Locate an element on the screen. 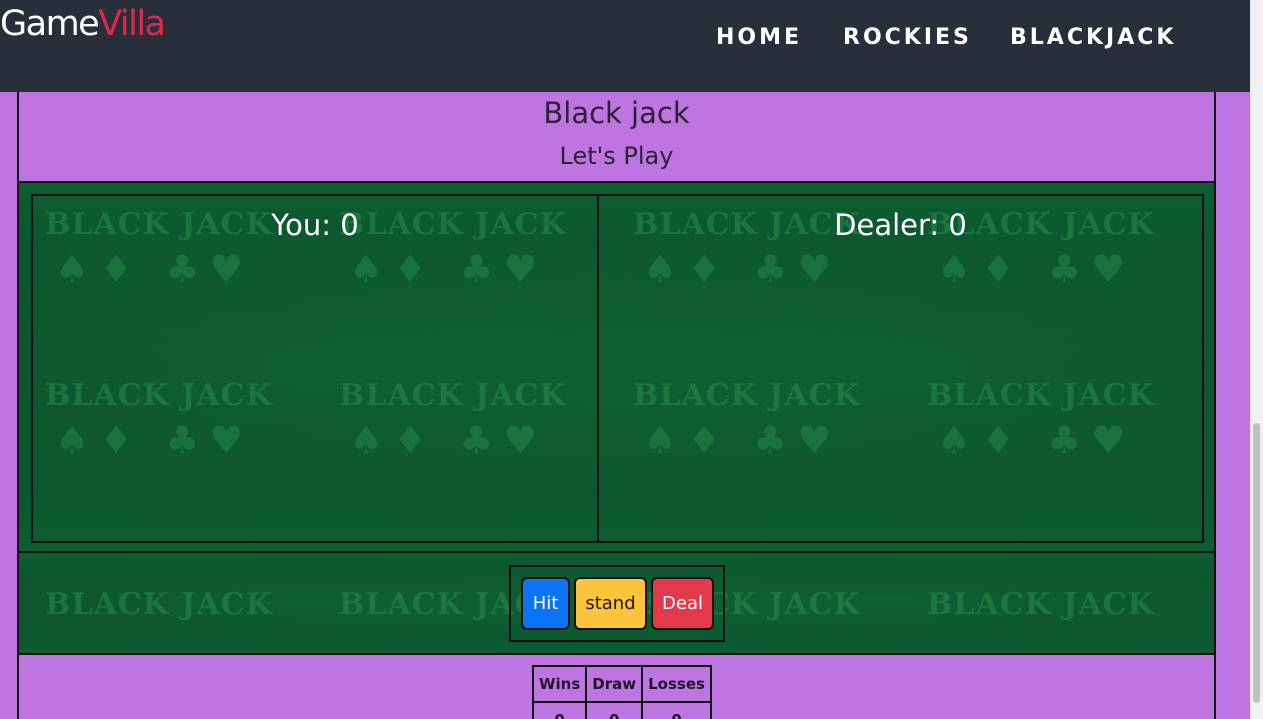  brand-logo: GameVilla is located at coordinates (83, 24).